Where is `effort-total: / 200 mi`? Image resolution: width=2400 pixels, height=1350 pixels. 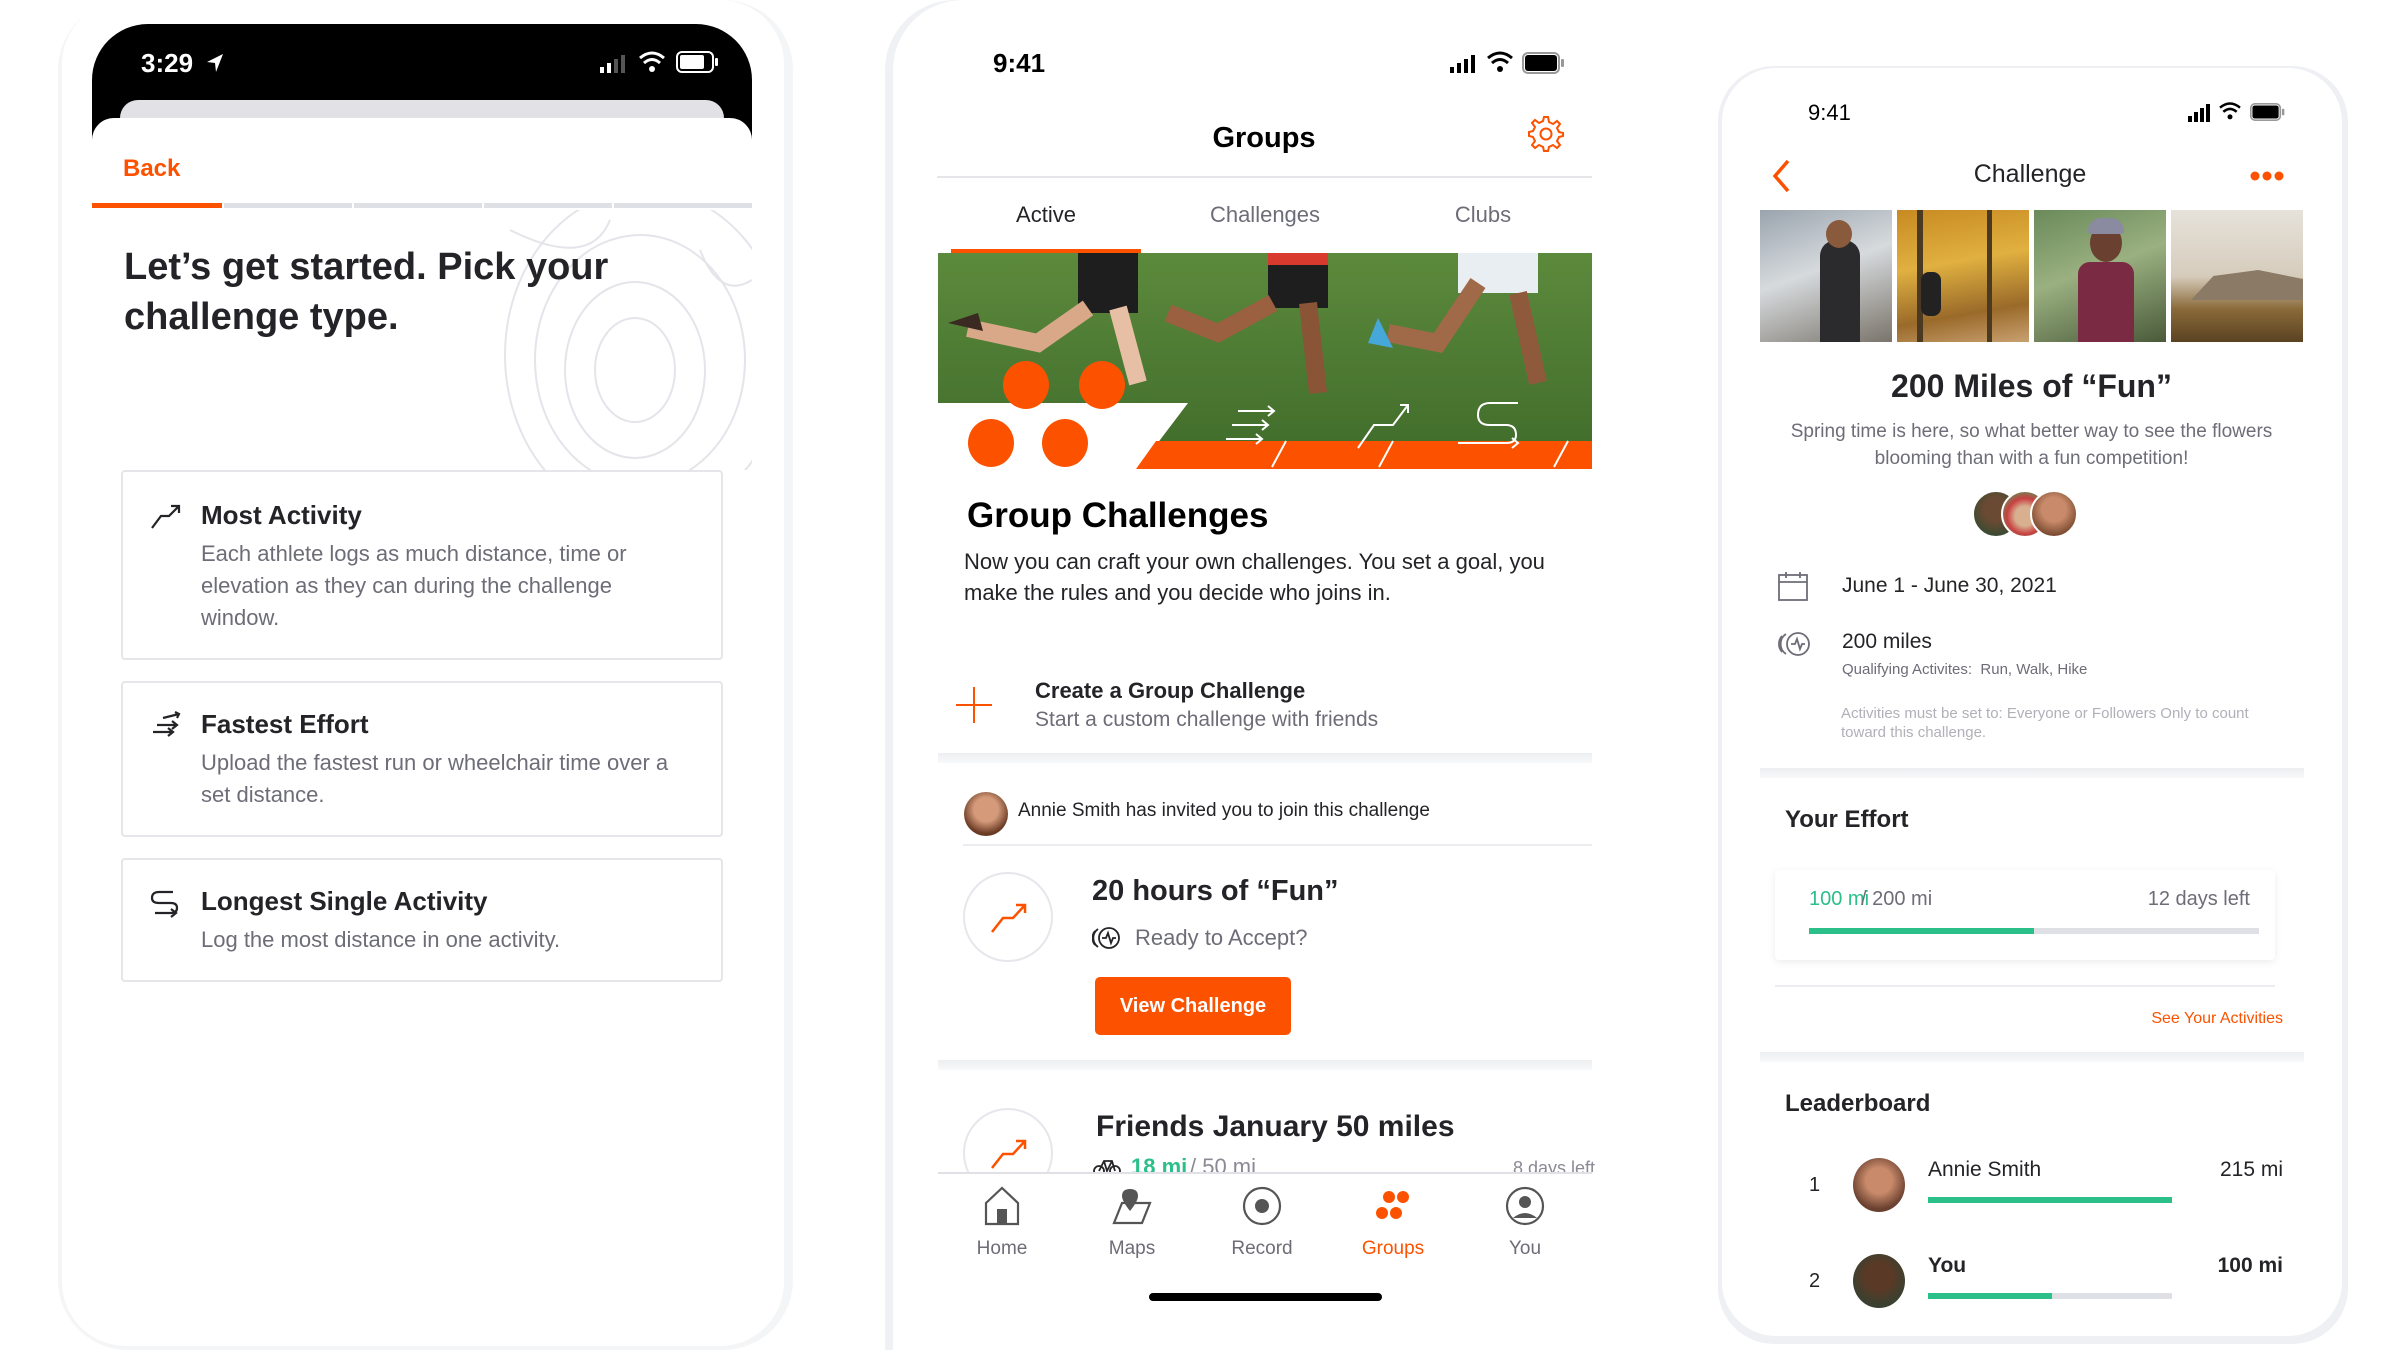
effort-total: / 200 mi is located at coordinates (1897, 899).